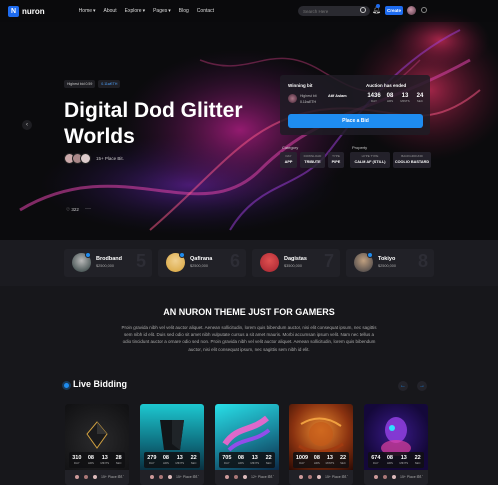 The image size is (498, 485). I want to click on theme-toggle-icon, so click(424, 10).